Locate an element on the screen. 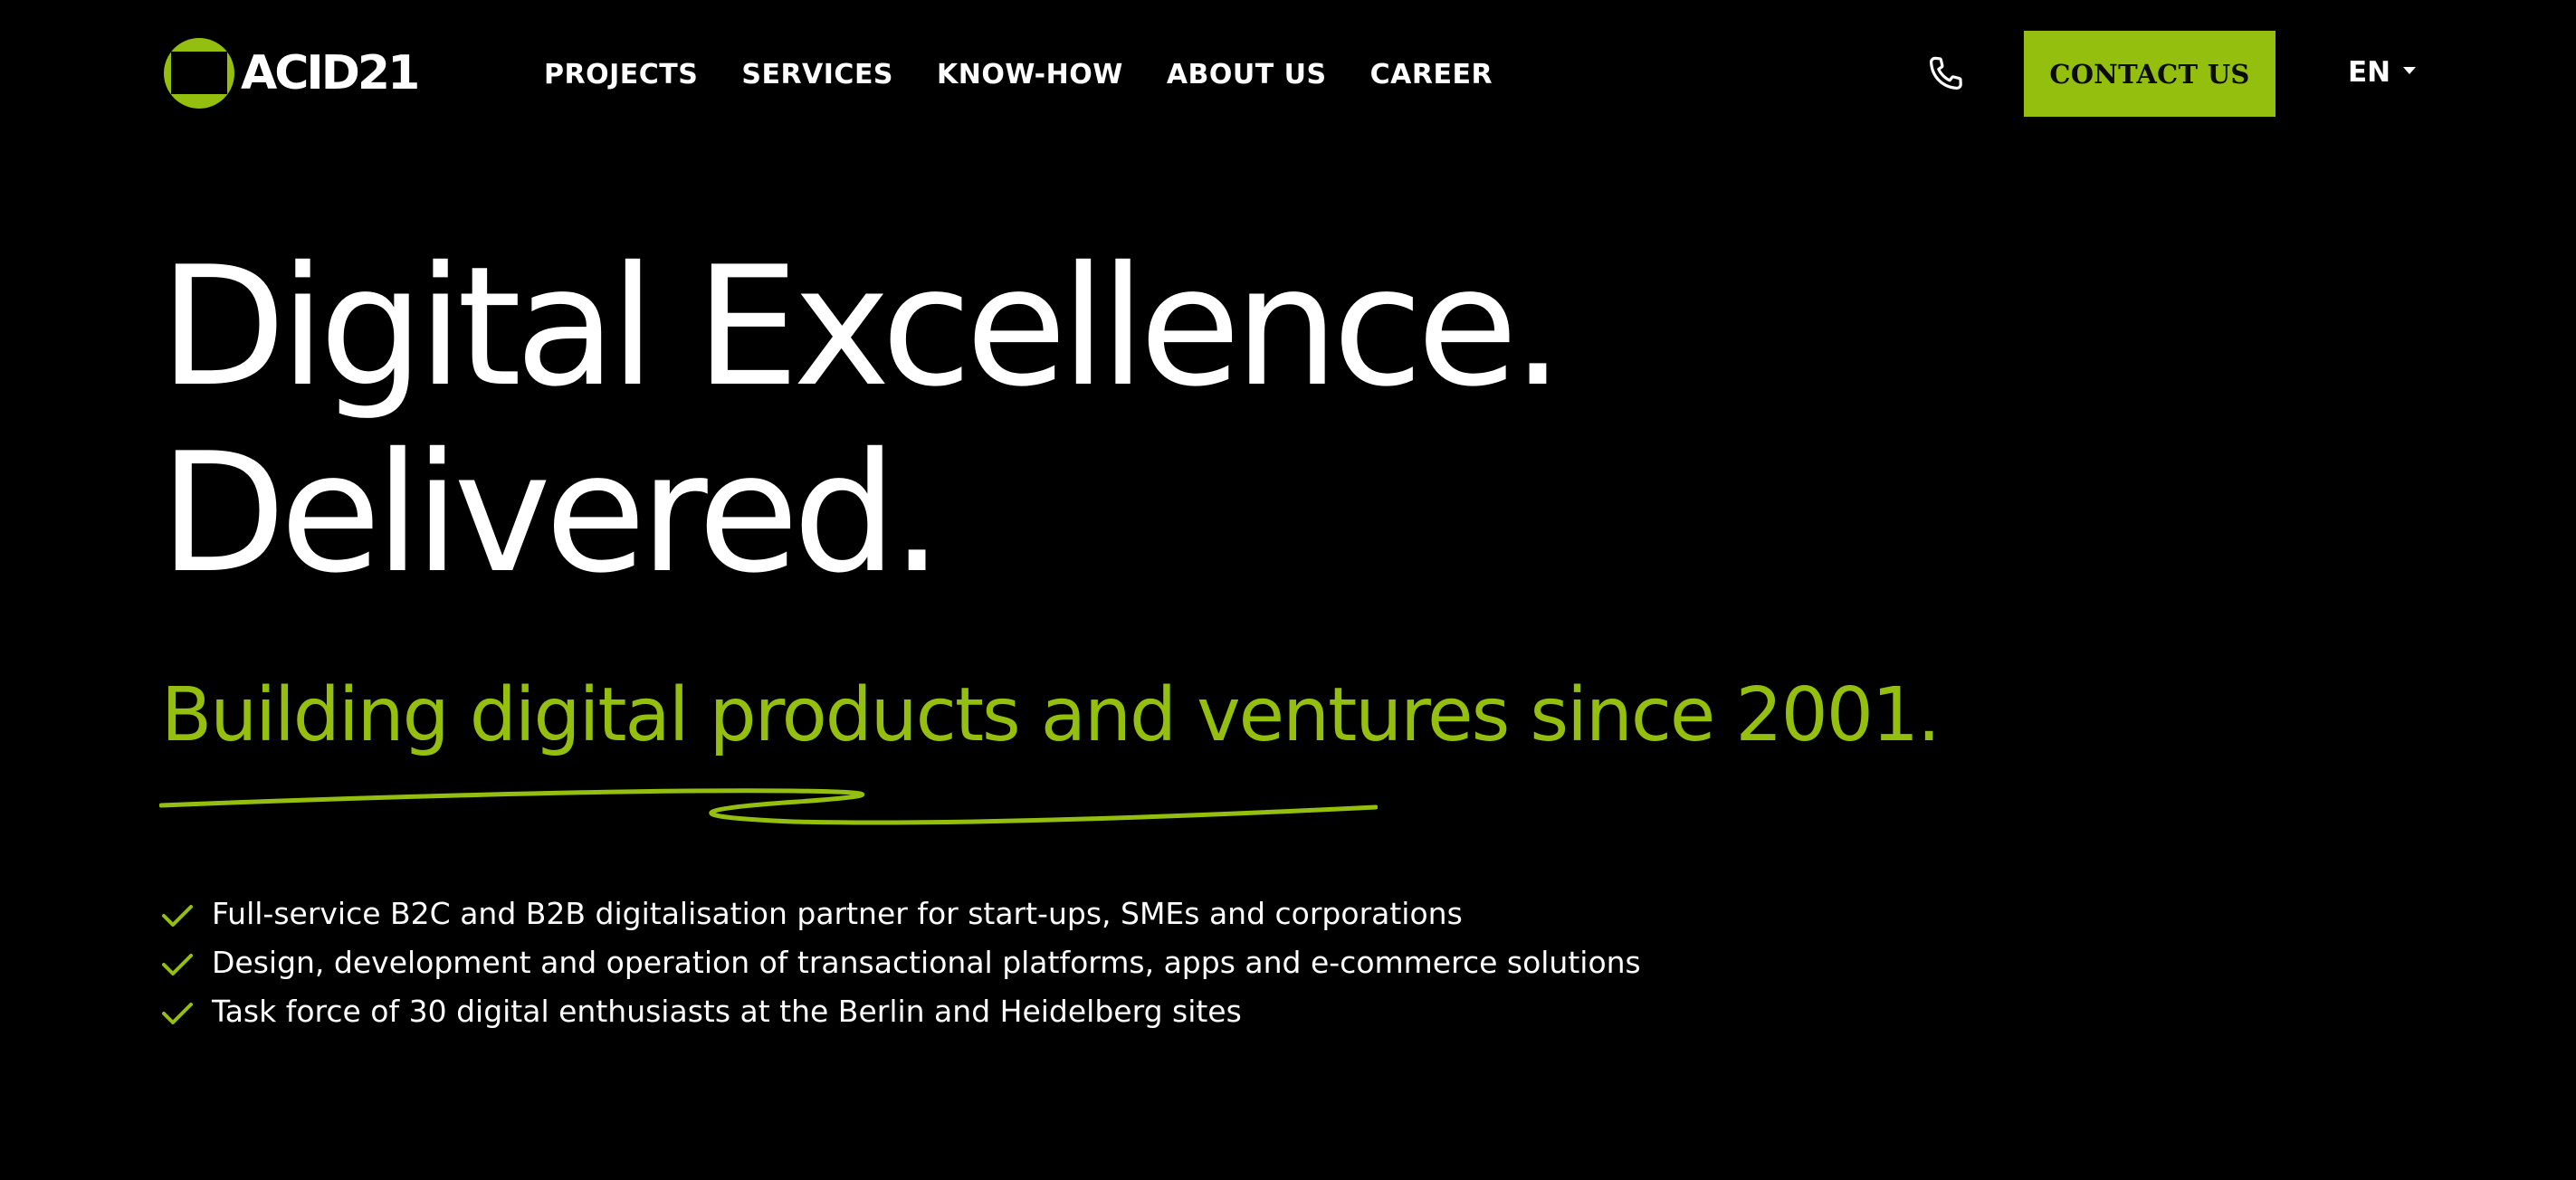 The height and width of the screenshot is (1180, 2576). nav-item-projects: PROJECTS is located at coordinates (621, 74).